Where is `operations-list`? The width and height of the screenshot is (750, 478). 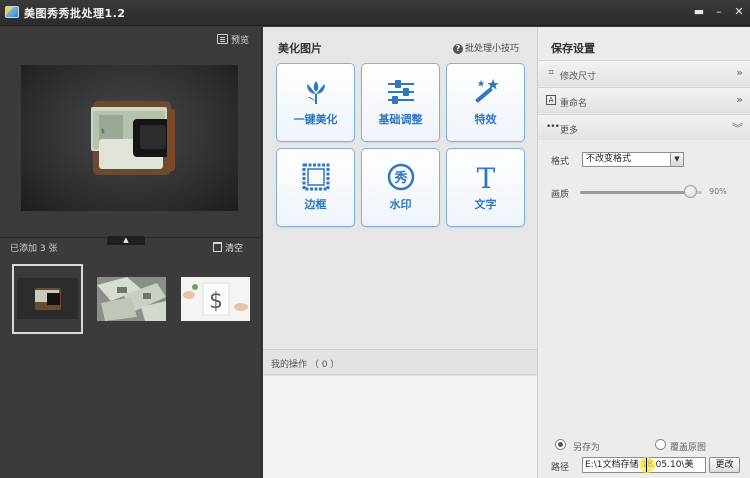 operations-list is located at coordinates (400, 427).